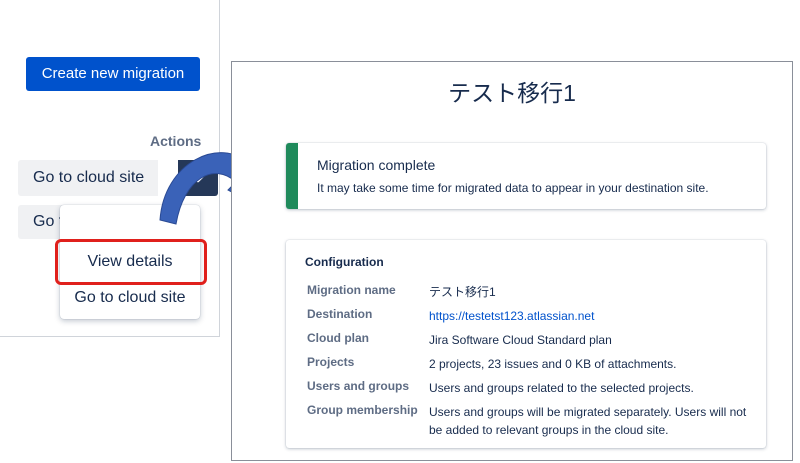 This screenshot has height=463, width=800. What do you see at coordinates (358, 386) in the screenshot?
I see `config-label: Users and groups` at bounding box center [358, 386].